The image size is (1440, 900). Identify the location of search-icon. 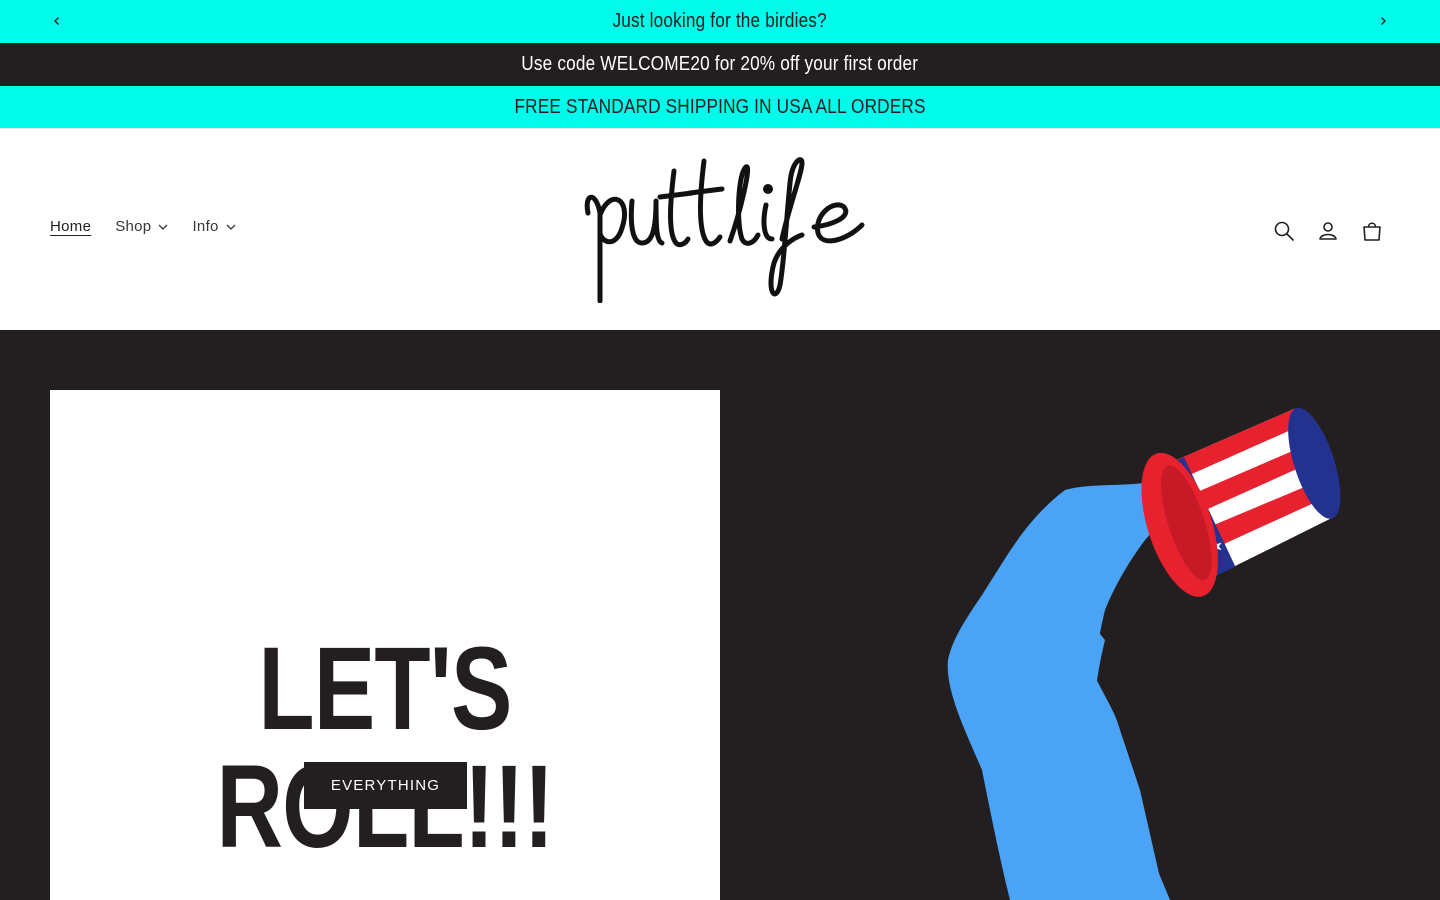
(1284, 231).